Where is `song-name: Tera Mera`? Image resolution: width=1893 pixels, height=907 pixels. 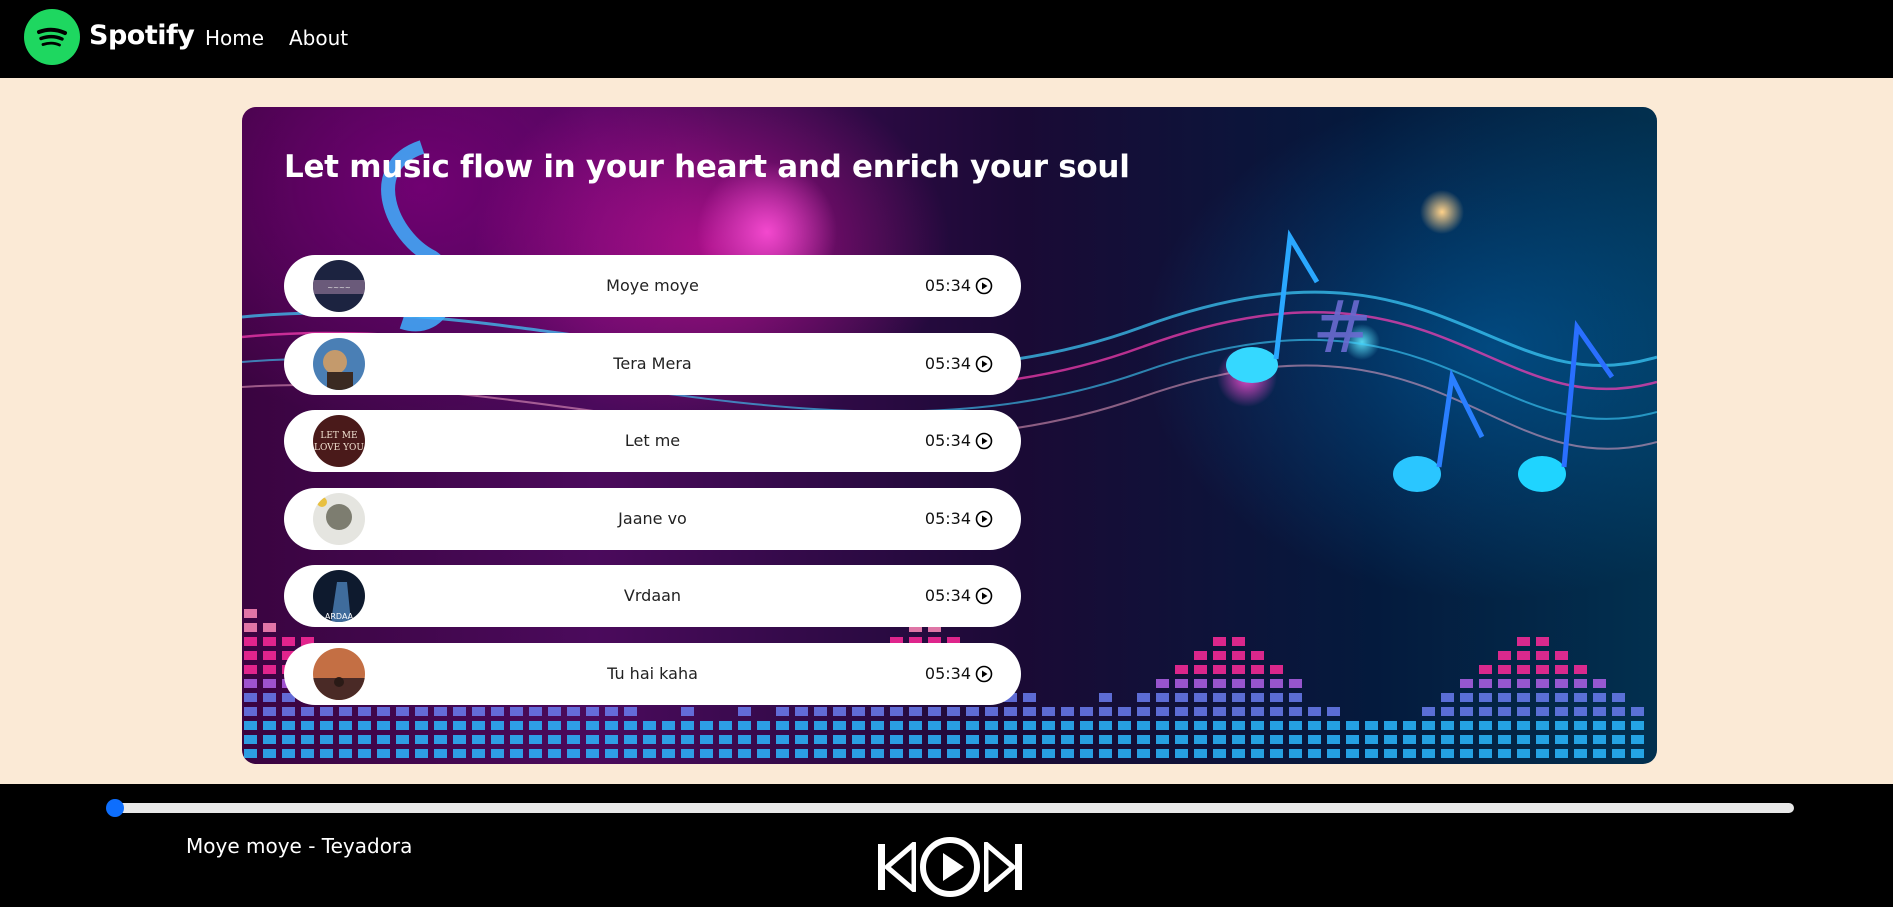 song-name: Tera Mera is located at coordinates (652, 363).